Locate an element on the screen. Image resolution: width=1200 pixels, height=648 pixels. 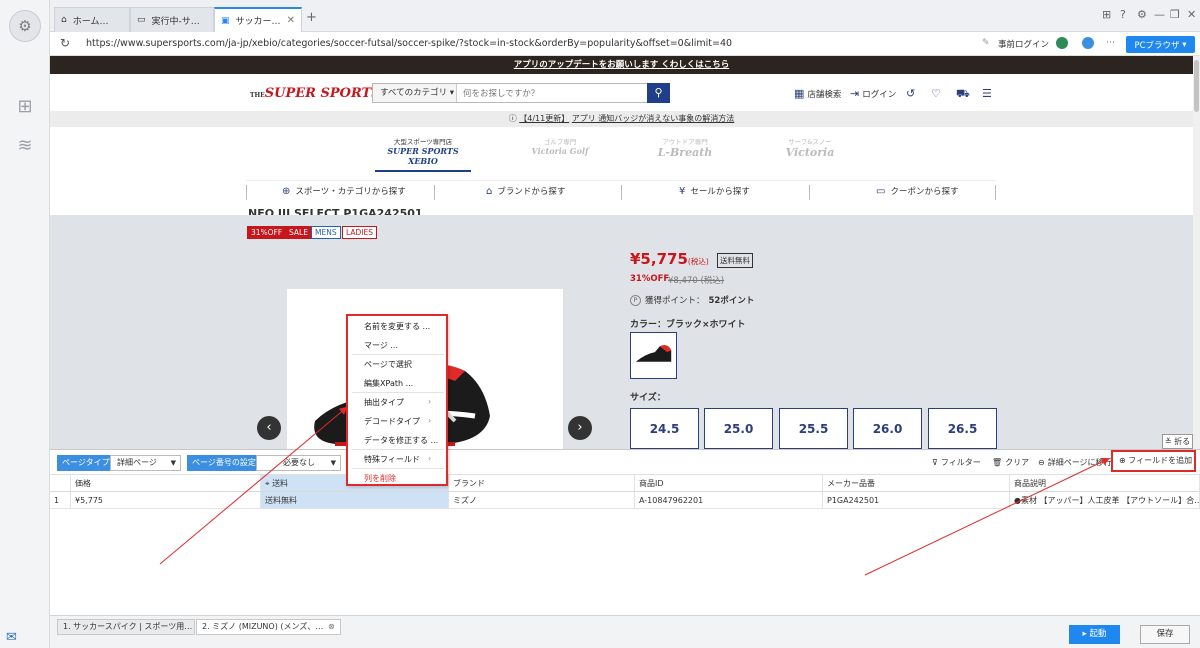
tab-soccer: ▣ サッカー… ✕ is located at coordinates (258, 19).